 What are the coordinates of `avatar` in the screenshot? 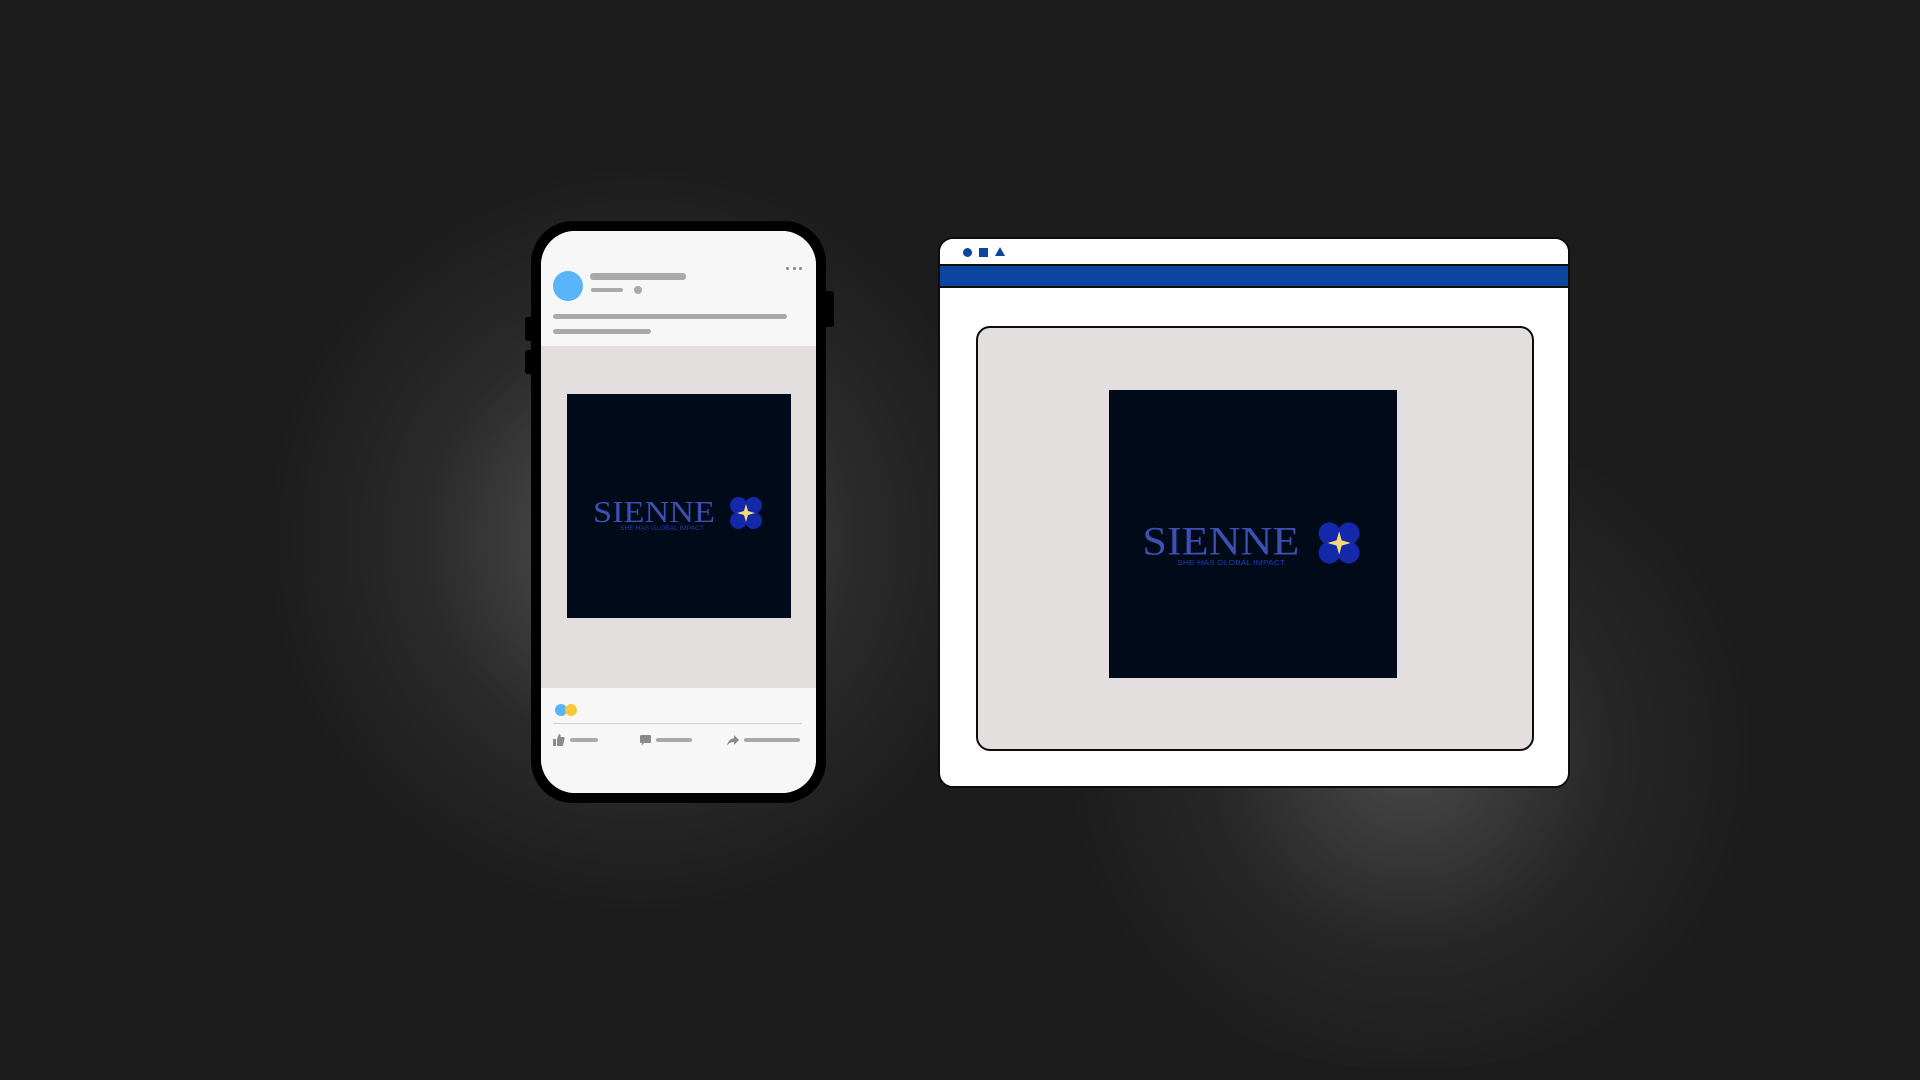 It's located at (568, 286).